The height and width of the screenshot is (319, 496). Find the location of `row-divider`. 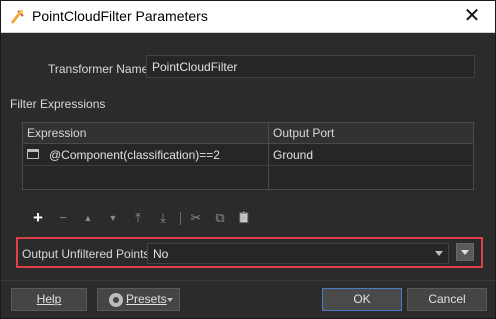

row-divider is located at coordinates (248, 165).